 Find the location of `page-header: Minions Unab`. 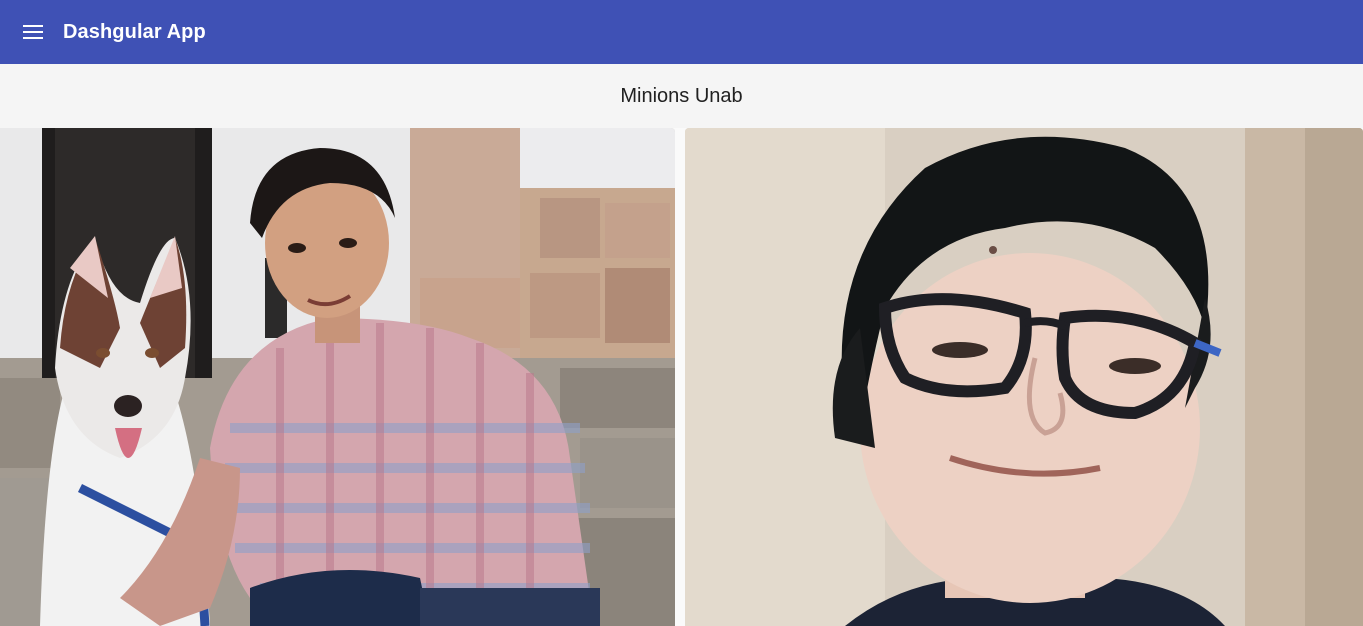

page-header: Minions Unab is located at coordinates (681, 96).